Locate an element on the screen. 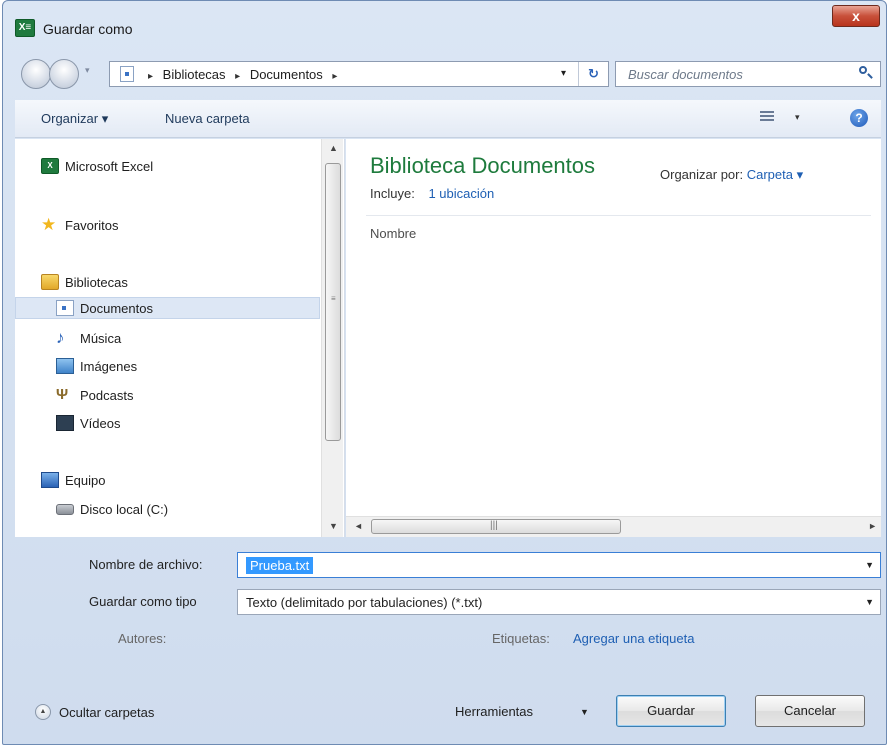 Image resolution: width=889 pixels, height=747 pixels. hide-folders-label: Ocultar carpetas is located at coordinates (107, 712).